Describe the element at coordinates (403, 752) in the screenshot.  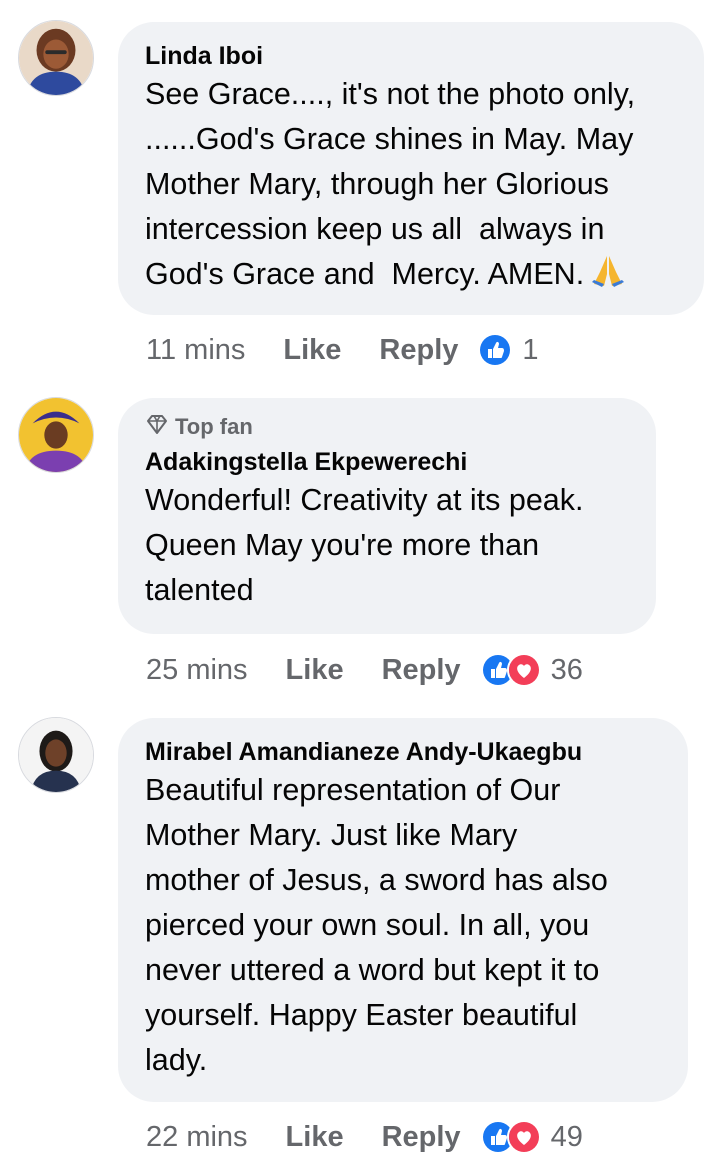
I see `author-name: Mirabel Amandianeze Andy-Ukaegbu` at that location.